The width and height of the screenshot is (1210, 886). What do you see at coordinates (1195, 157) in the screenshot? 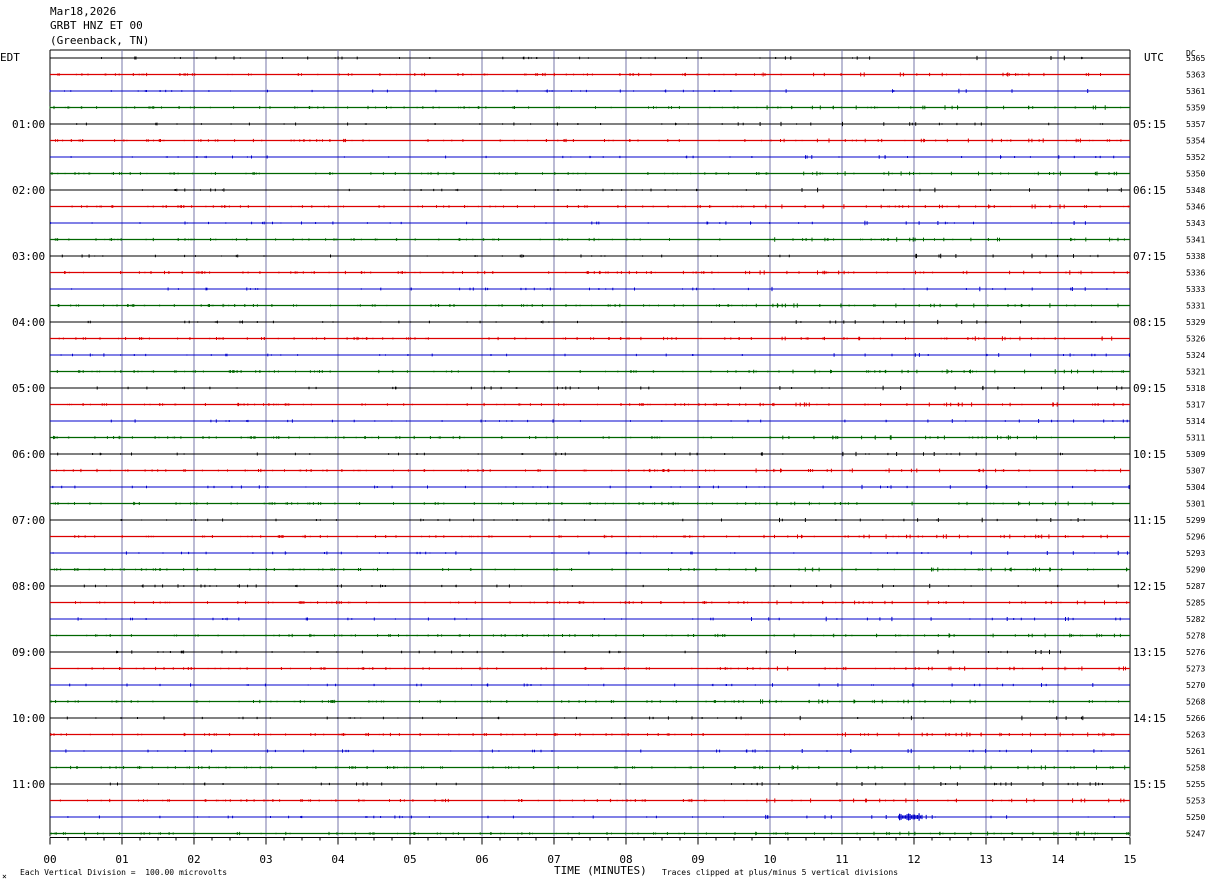
I see `dc-value-label: 5352` at bounding box center [1195, 157].